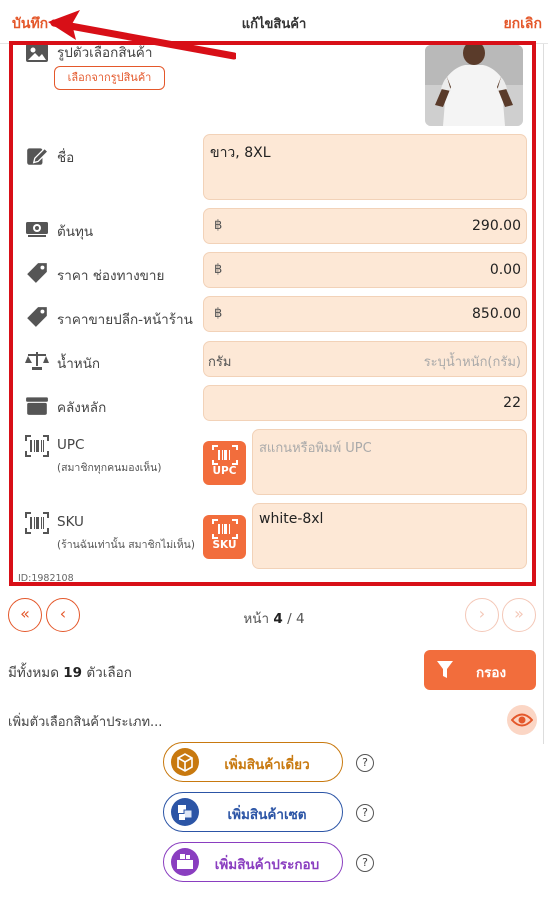 This screenshot has width=548, height=904. What do you see at coordinates (278, 619) in the screenshot?
I see `current-page: 4` at bounding box center [278, 619].